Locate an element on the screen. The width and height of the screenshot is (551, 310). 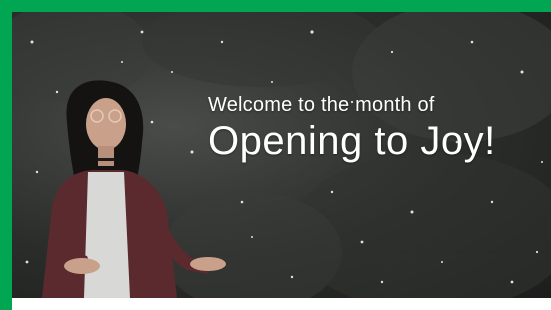
headline-title: Opening to Joy! is located at coordinates (352, 141).